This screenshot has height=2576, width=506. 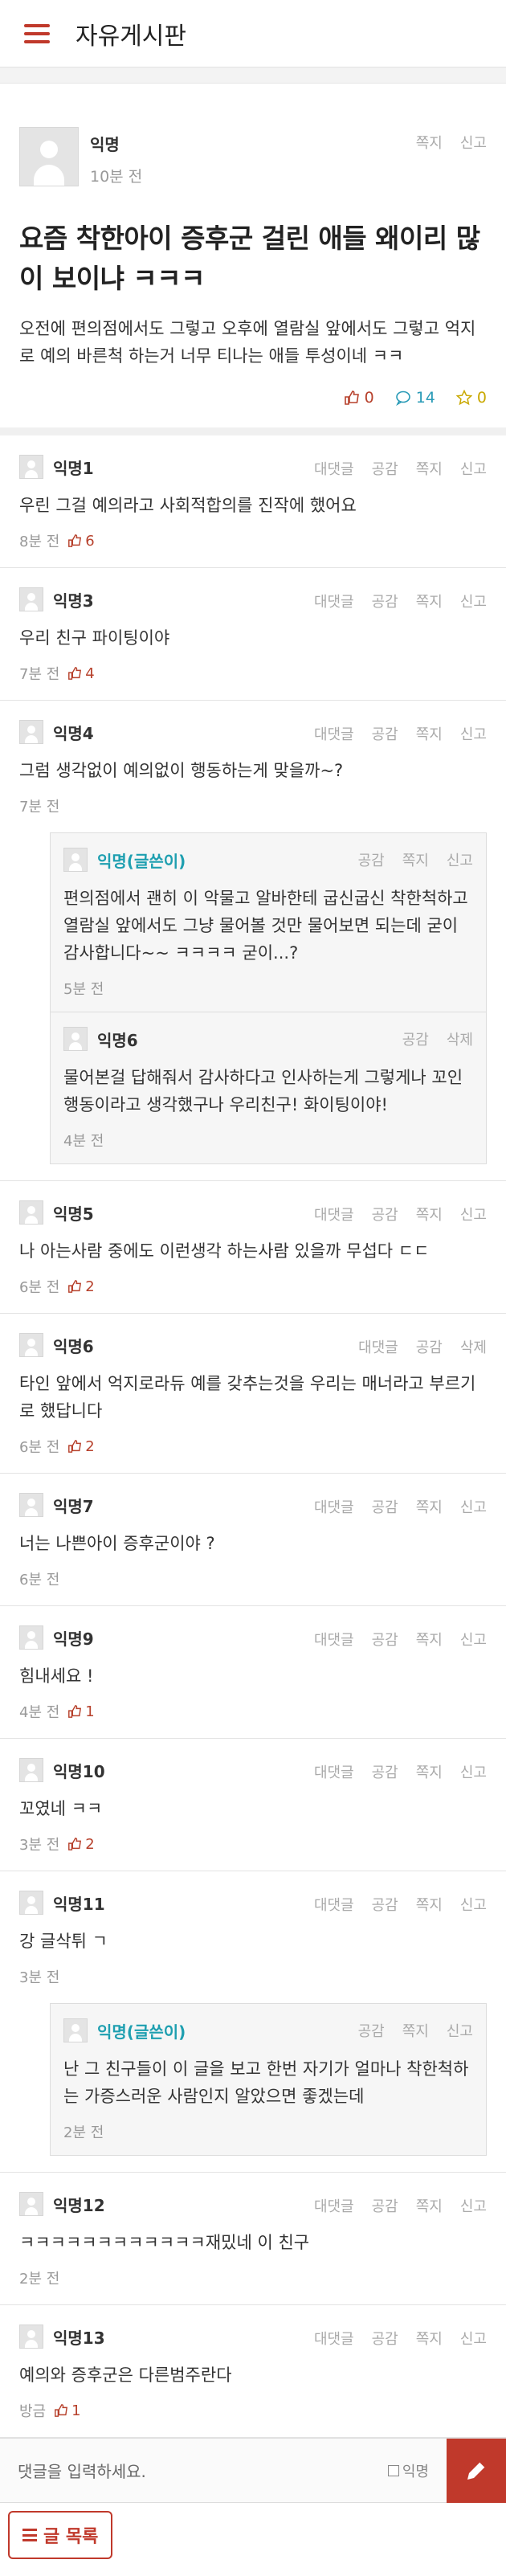 What do you see at coordinates (56, 1676) in the screenshot?
I see `comment-text: 힘내세요 !` at bounding box center [56, 1676].